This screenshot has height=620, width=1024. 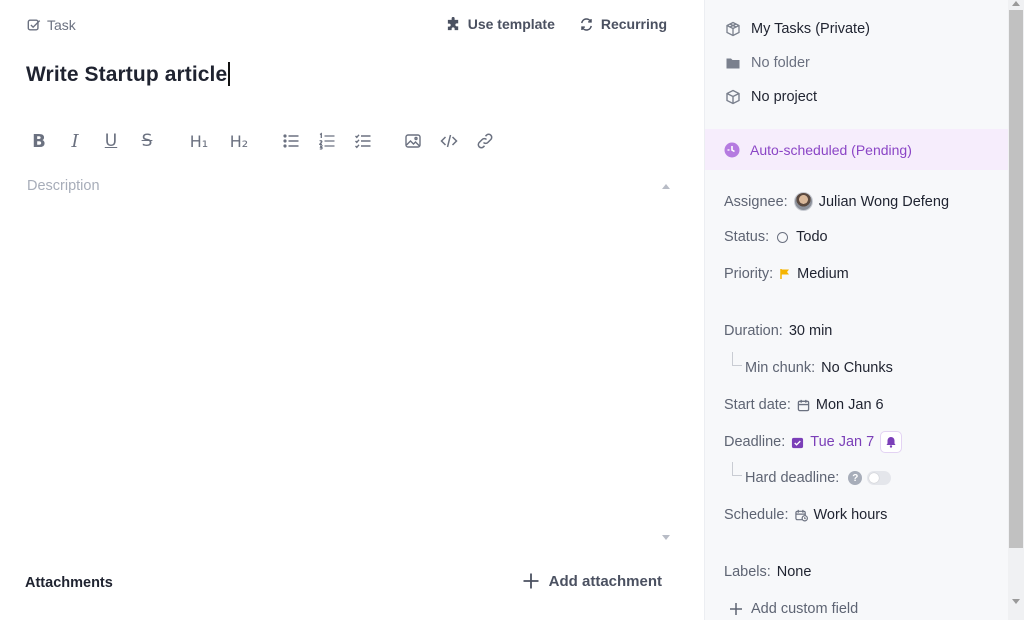 What do you see at coordinates (776, 237) in the screenshot?
I see `status-field: Status: Todo` at bounding box center [776, 237].